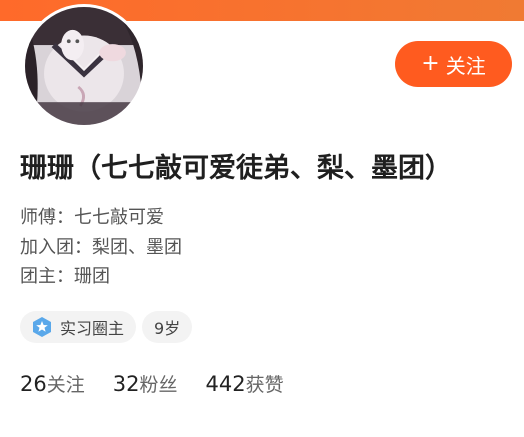  Describe the element at coordinates (236, 168) in the screenshot. I see `profile-name: 珊珊（七七敲可爱徒弟、梨、墨团）` at that location.